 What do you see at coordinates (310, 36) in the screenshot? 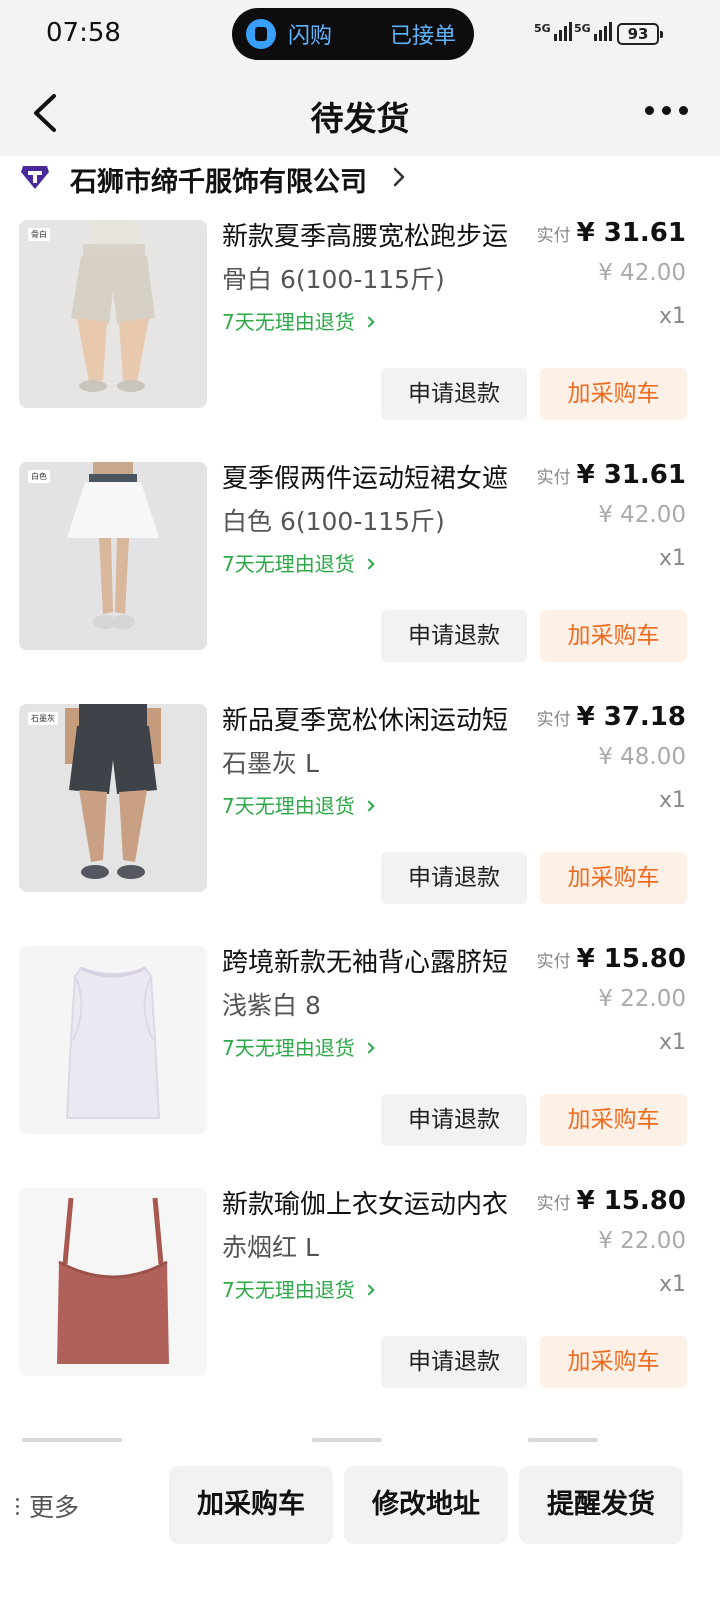
I see `live-activity-app: 闪购` at bounding box center [310, 36].